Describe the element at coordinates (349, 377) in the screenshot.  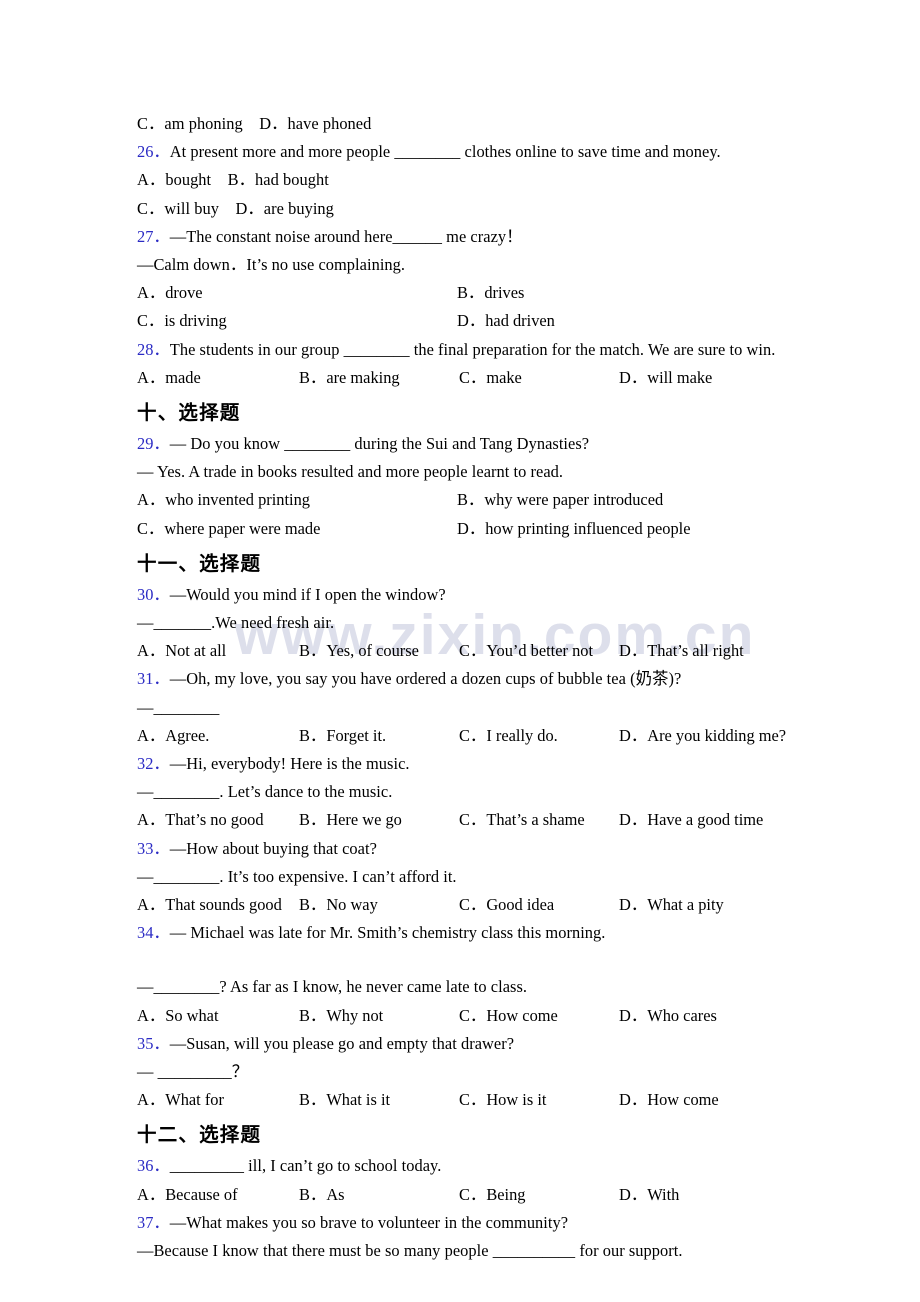
I see `question-28-option-b: B．are making` at that location.